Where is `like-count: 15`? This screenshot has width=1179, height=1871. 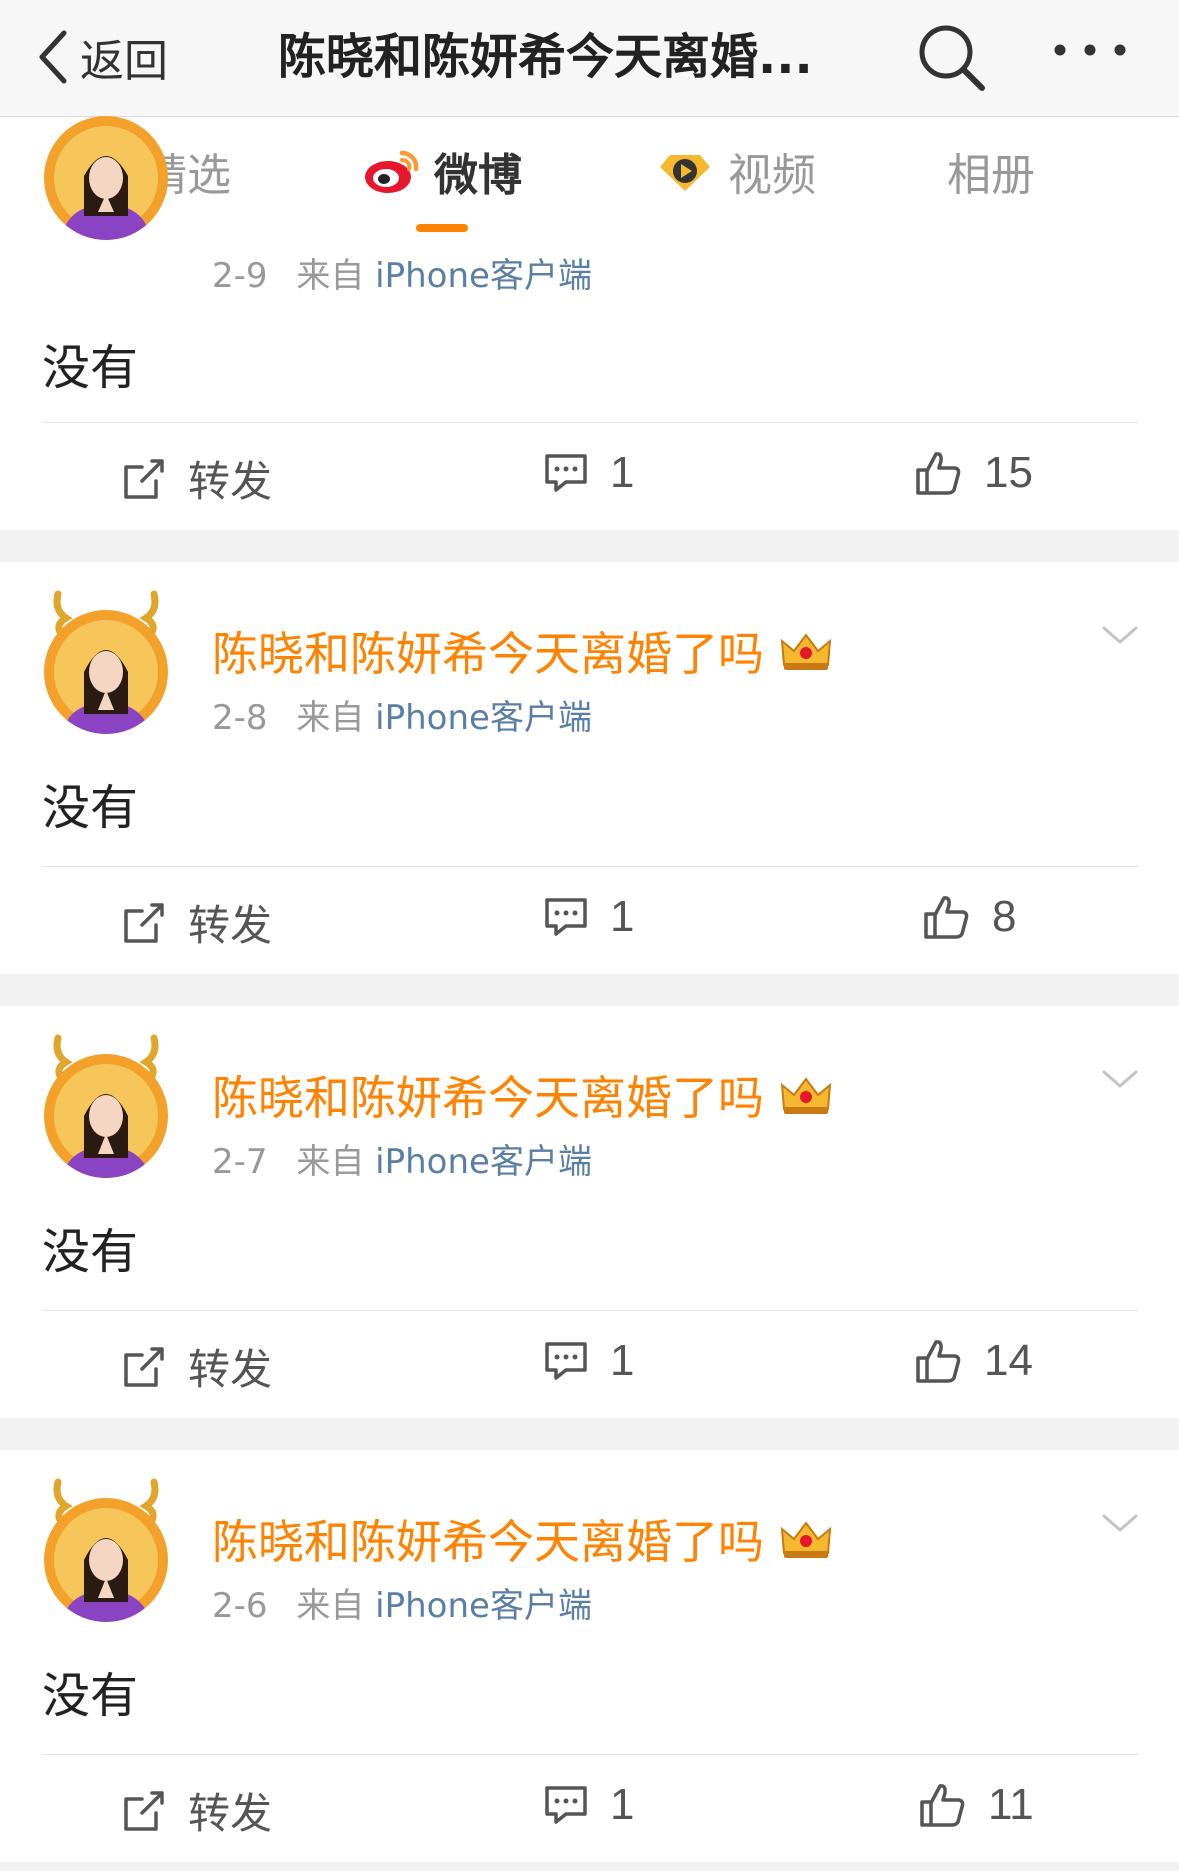 like-count: 15 is located at coordinates (1008, 472).